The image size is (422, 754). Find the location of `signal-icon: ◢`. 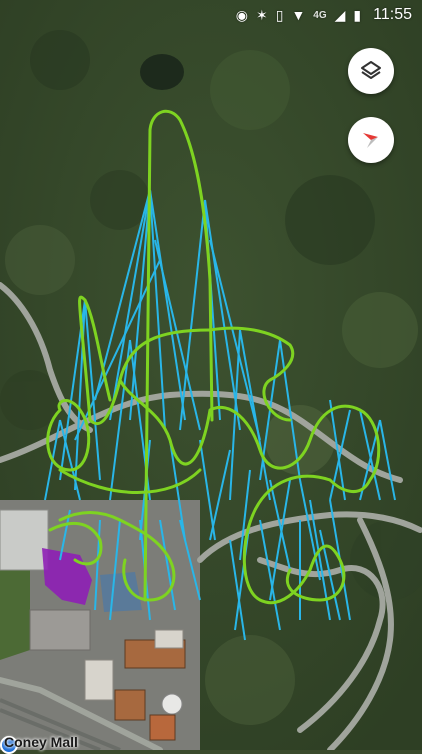

signal-icon: ◢ is located at coordinates (340, 15).